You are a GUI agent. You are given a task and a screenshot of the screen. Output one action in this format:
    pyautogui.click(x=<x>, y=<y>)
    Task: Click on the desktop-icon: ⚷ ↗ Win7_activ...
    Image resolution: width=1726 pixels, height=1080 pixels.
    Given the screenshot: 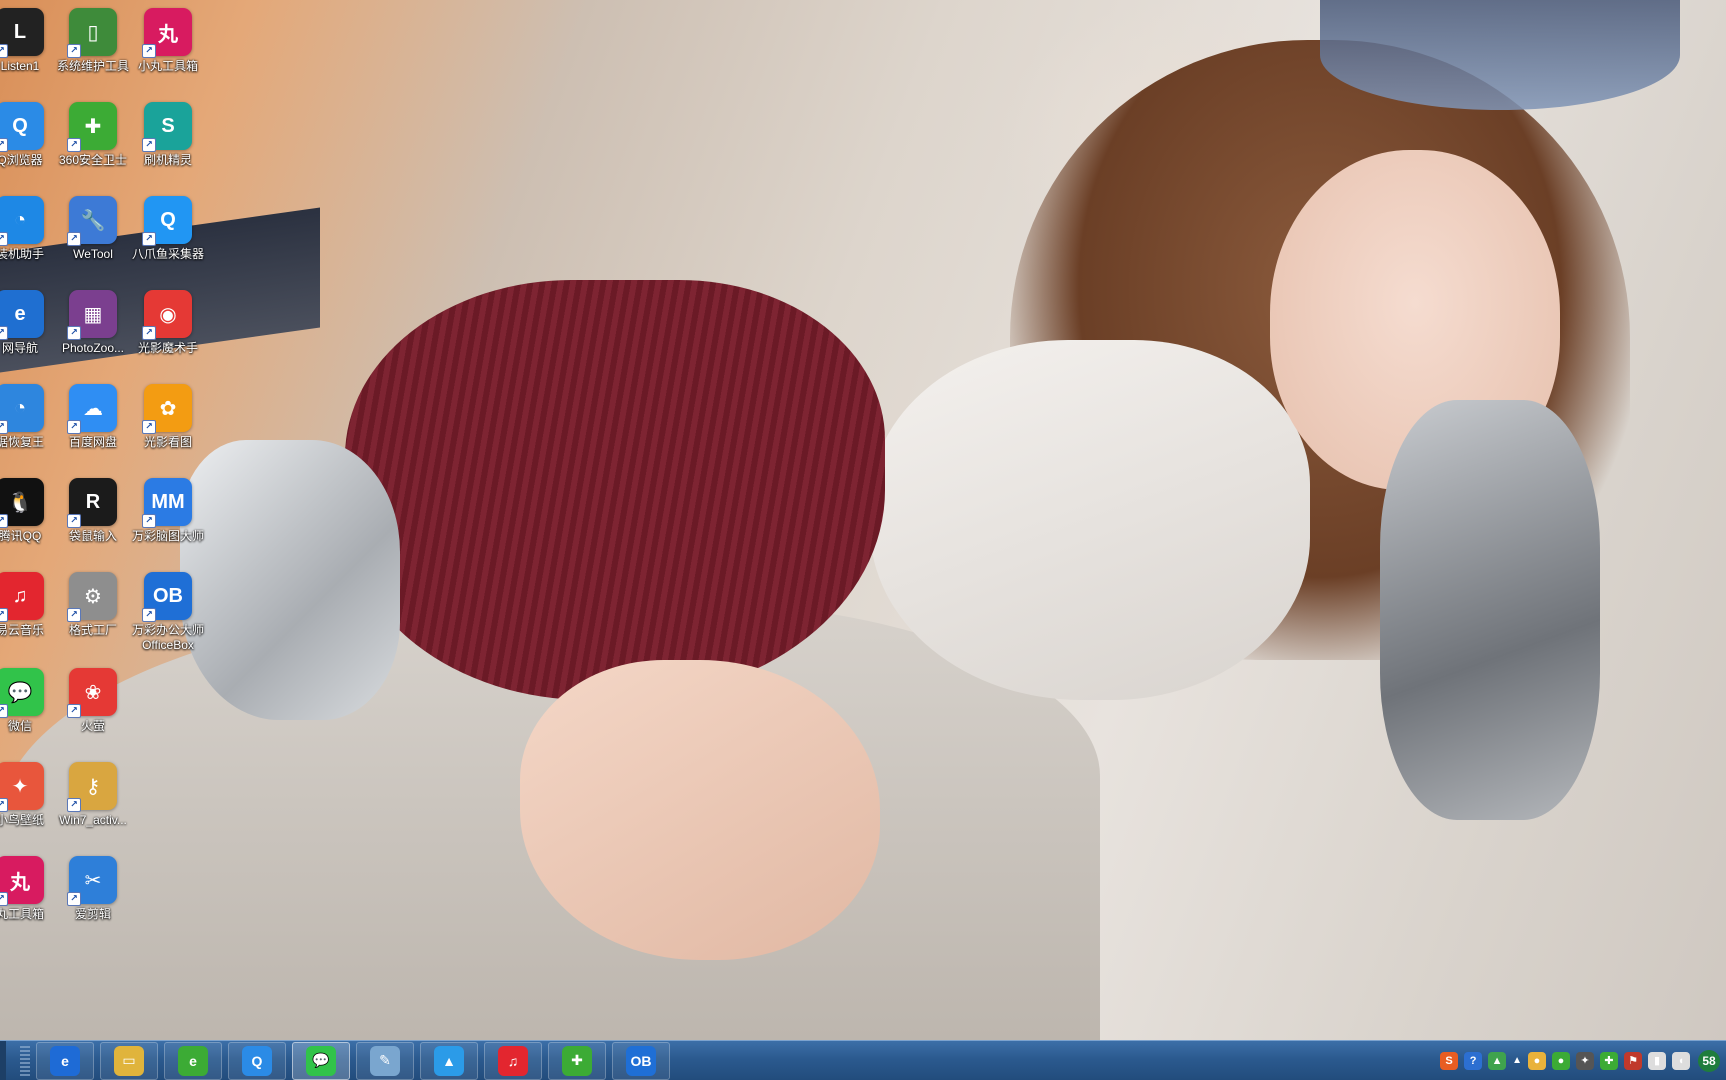 What is the action you would take?
    pyautogui.click(x=93, y=806)
    